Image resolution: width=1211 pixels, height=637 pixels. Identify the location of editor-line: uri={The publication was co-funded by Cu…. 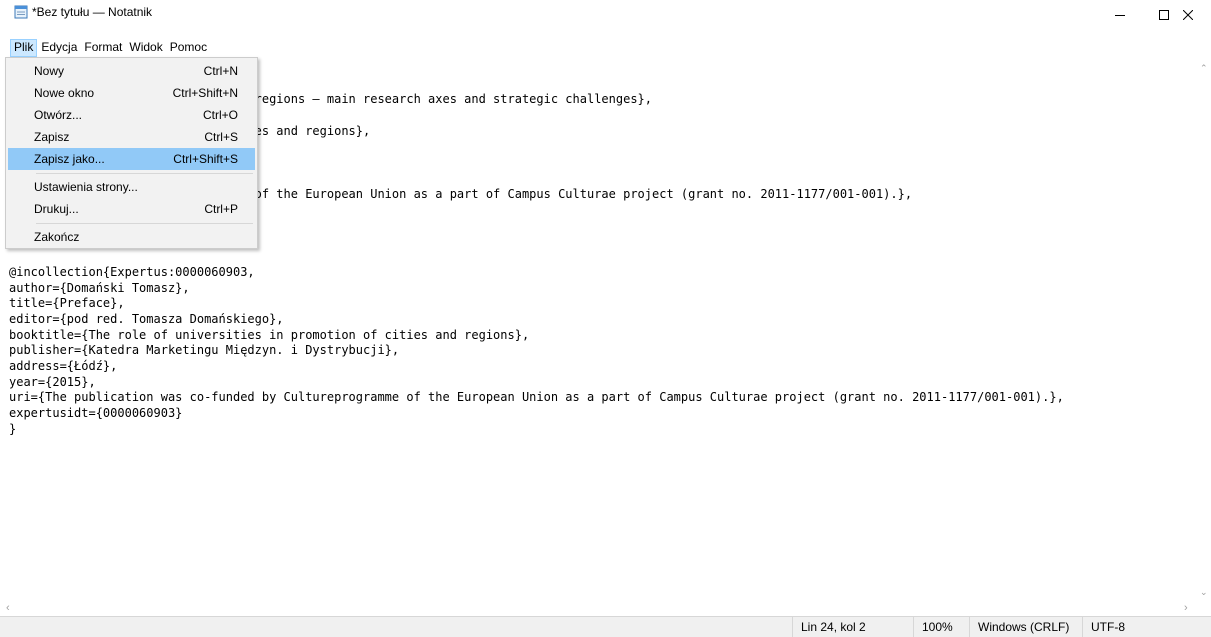
(536, 398).